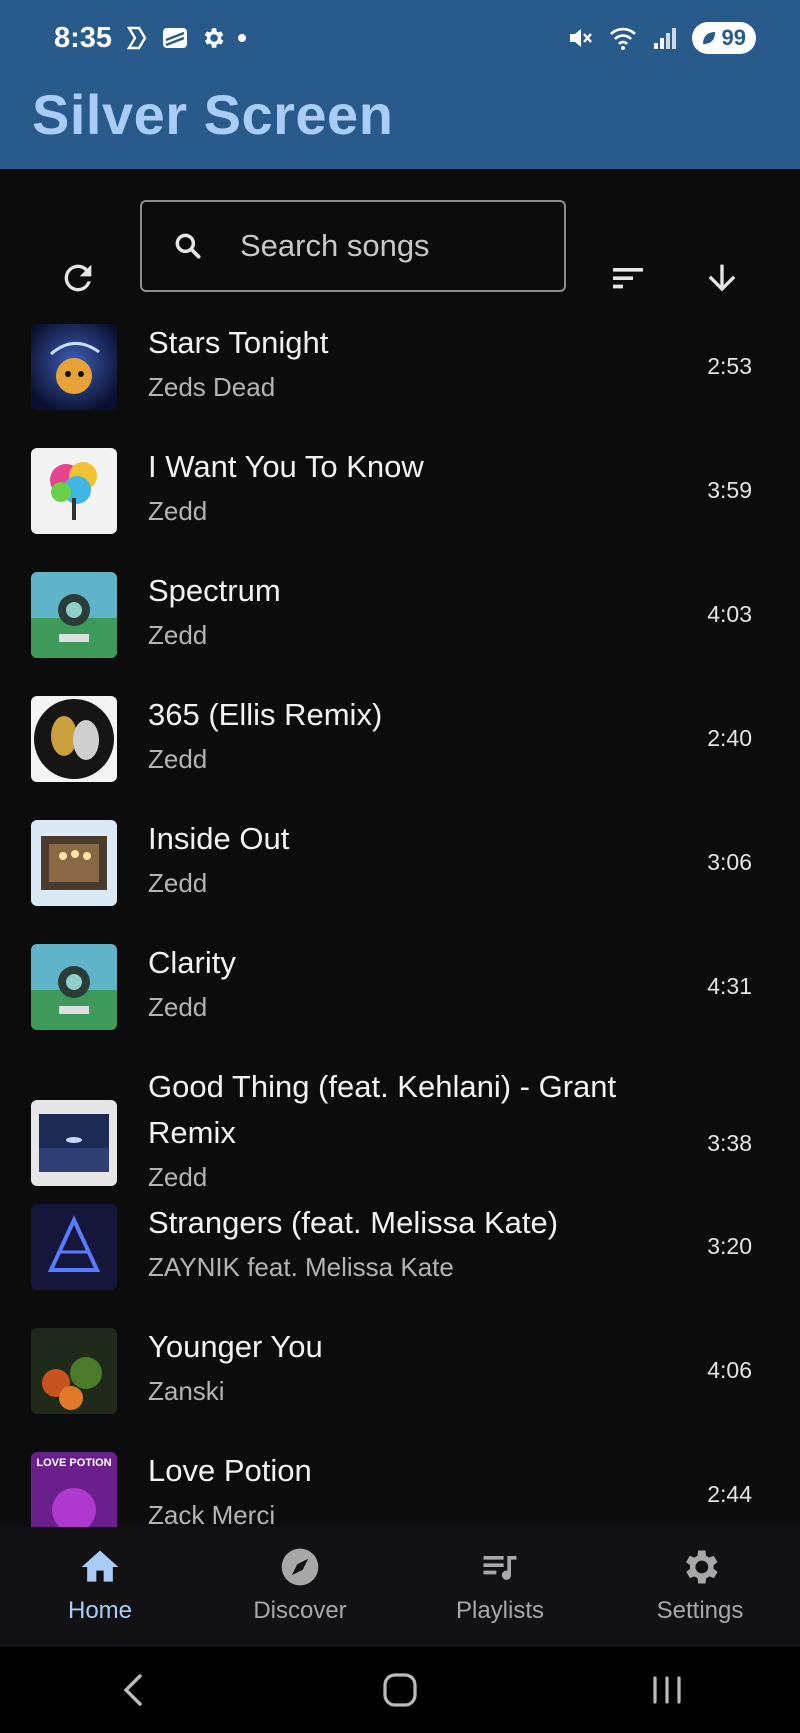 This screenshot has width=800, height=1733. I want to click on nav-settings: Settings, so click(700, 1587).